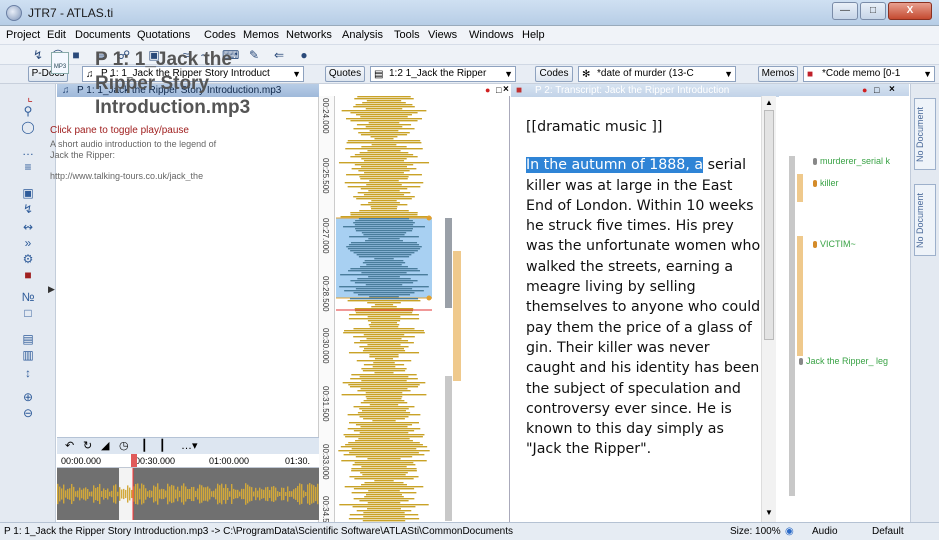 Image resolution: width=939 pixels, height=540 pixels. Describe the element at coordinates (30, 97) in the screenshot. I see `corner-marker-icon: ⌞` at that location.